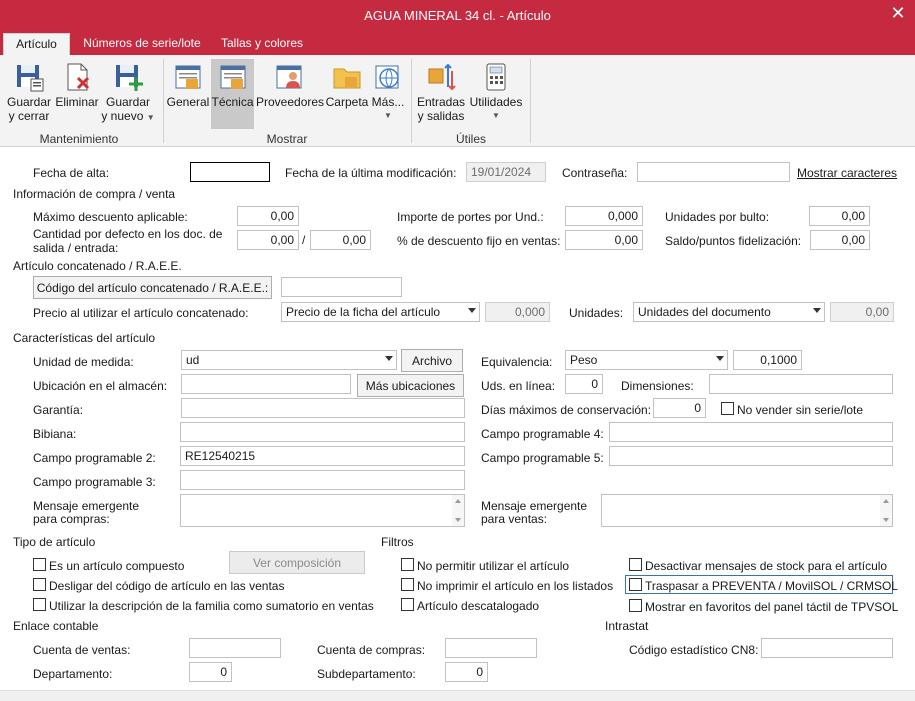 Image resolution: width=915 pixels, height=701 pixels. I want to click on precio-concatenado-amount: 0,000, so click(517, 312).